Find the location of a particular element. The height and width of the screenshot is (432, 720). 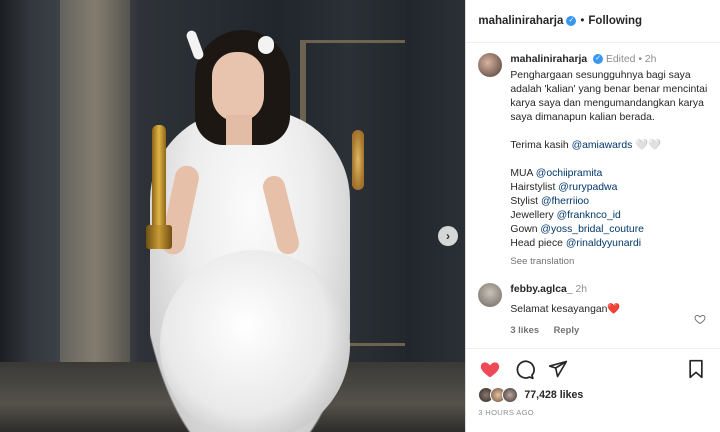

credit-line: Gown @yoss_bridal_couture is located at coordinates (609, 230).